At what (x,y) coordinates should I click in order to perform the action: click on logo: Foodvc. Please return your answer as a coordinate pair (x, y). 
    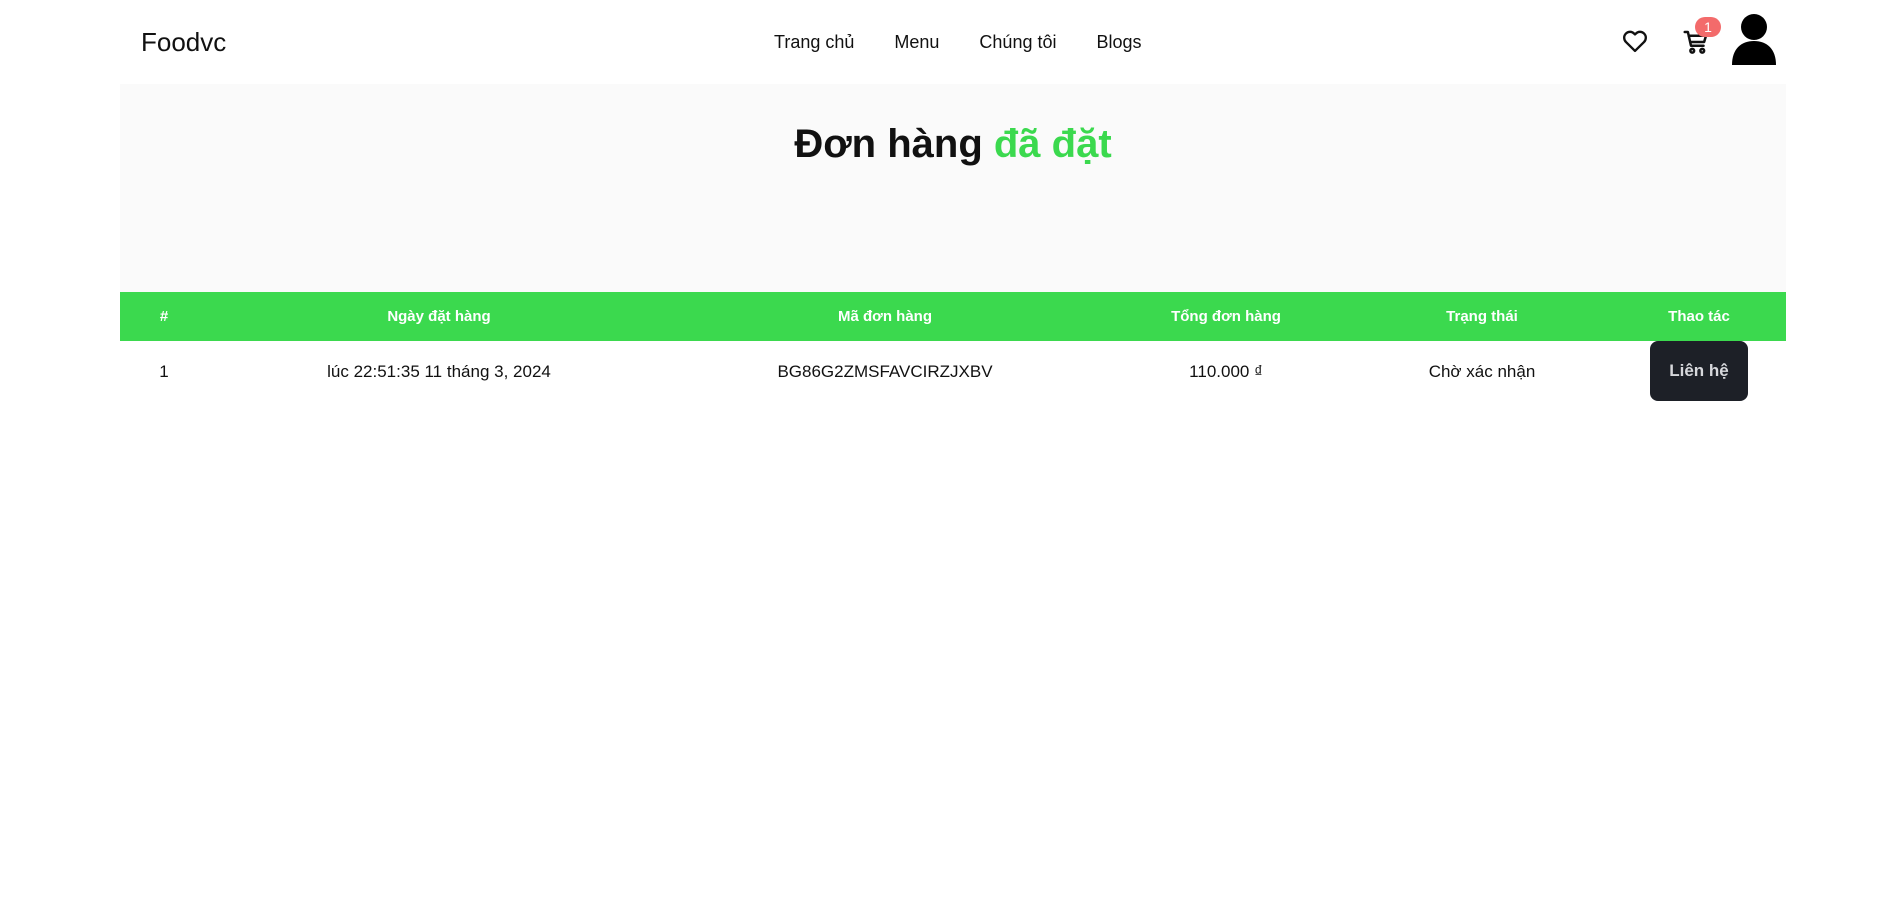
    Looking at the image, I should click on (183, 42).